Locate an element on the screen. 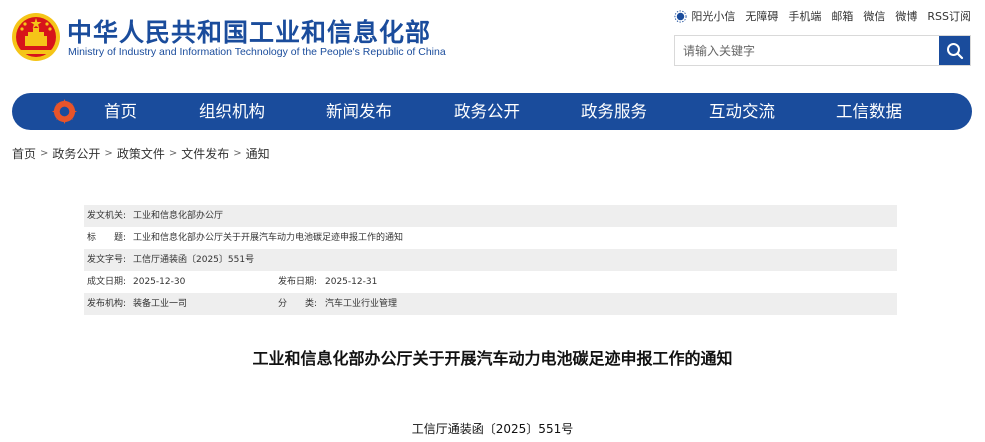  nav-item-home: 首页 is located at coordinates (120, 111).